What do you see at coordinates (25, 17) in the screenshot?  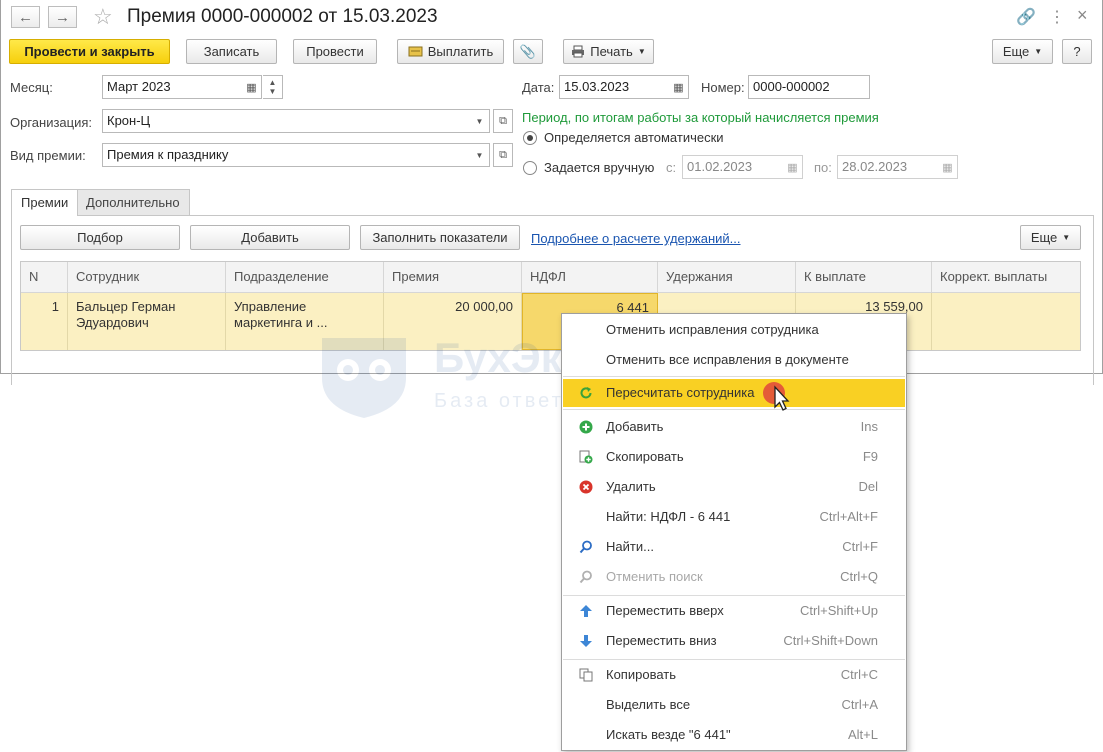 I see `back-button: ←` at bounding box center [25, 17].